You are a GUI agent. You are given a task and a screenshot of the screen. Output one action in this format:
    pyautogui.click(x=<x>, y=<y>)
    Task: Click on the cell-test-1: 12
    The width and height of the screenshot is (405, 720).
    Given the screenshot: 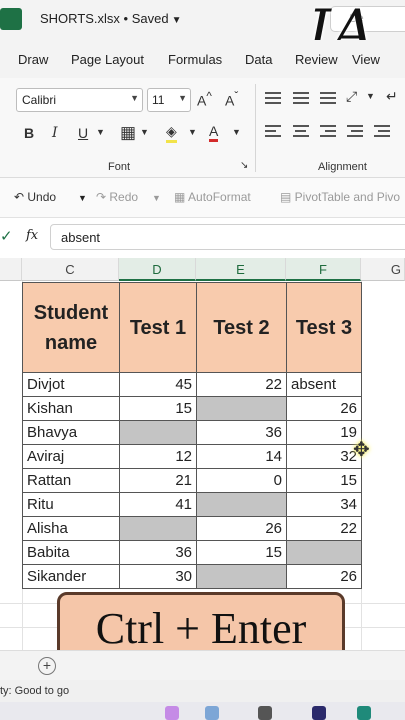 What is the action you would take?
    pyautogui.click(x=158, y=456)
    